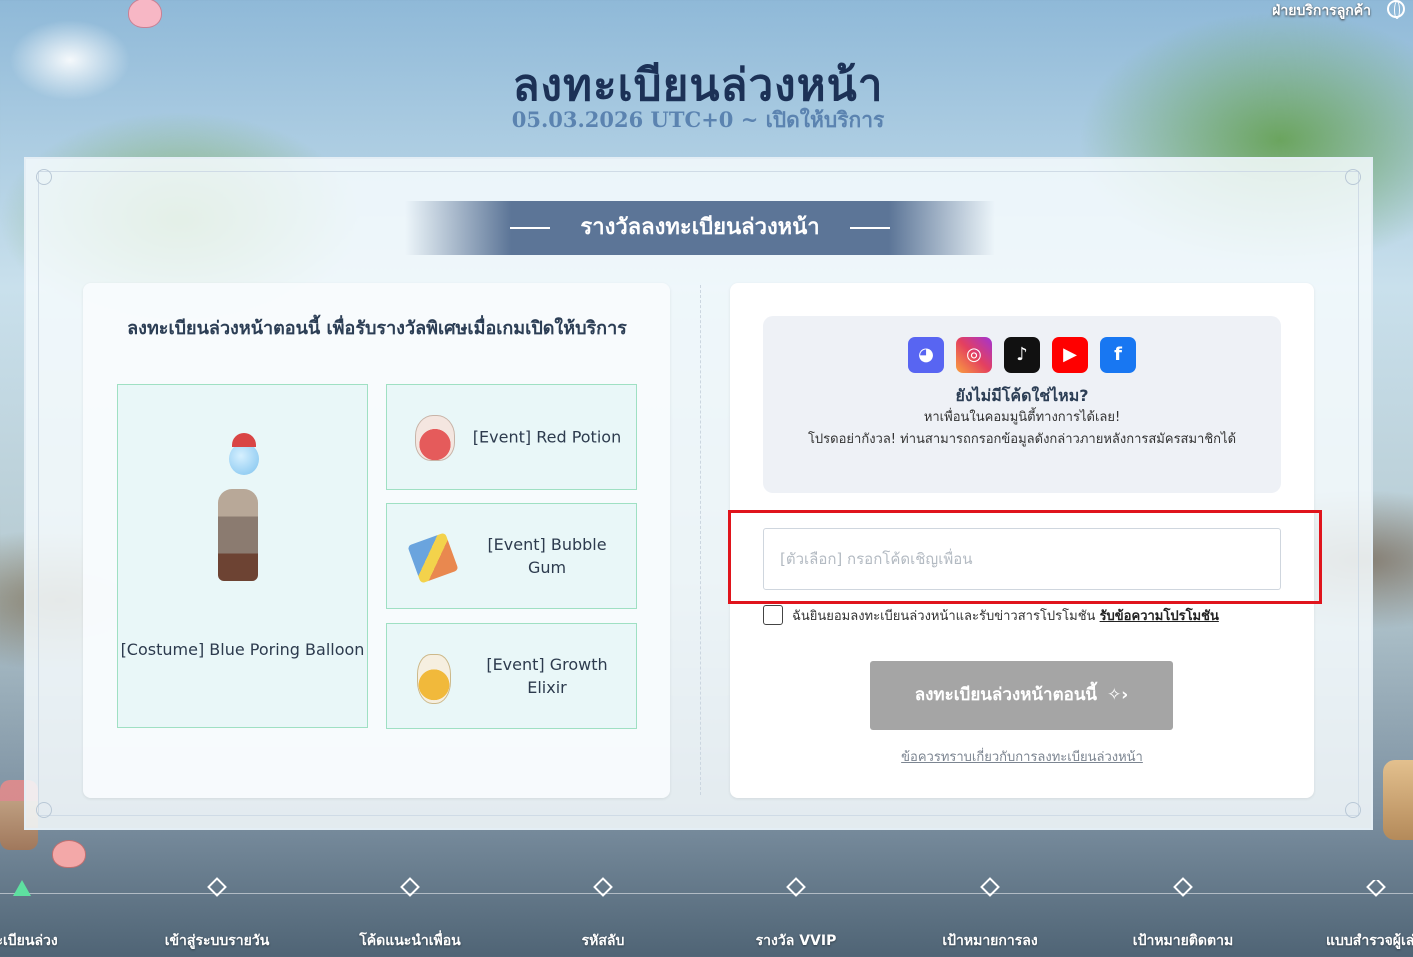 This screenshot has height=957, width=1413. Describe the element at coordinates (1070, 355) in the screenshot. I see `youtube-icon: ▶` at that location.